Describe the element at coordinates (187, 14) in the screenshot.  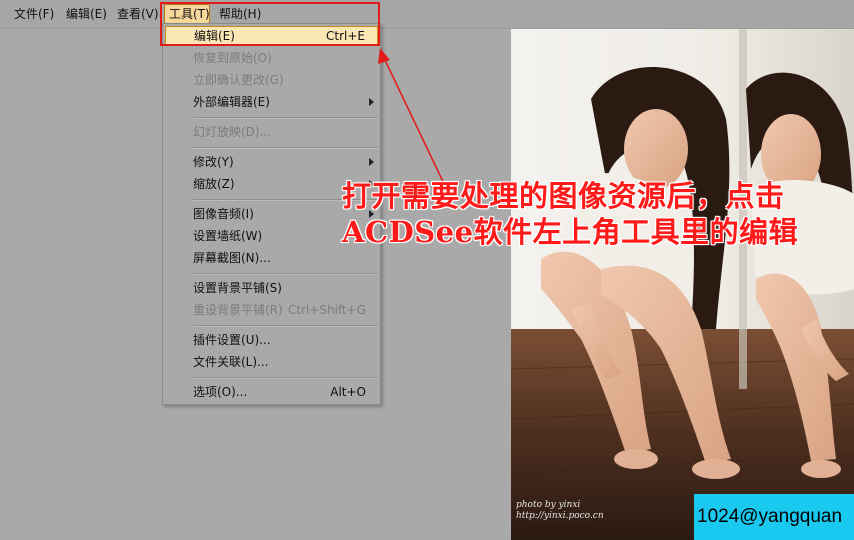
I see `menu-tools: 工具(T)` at that location.